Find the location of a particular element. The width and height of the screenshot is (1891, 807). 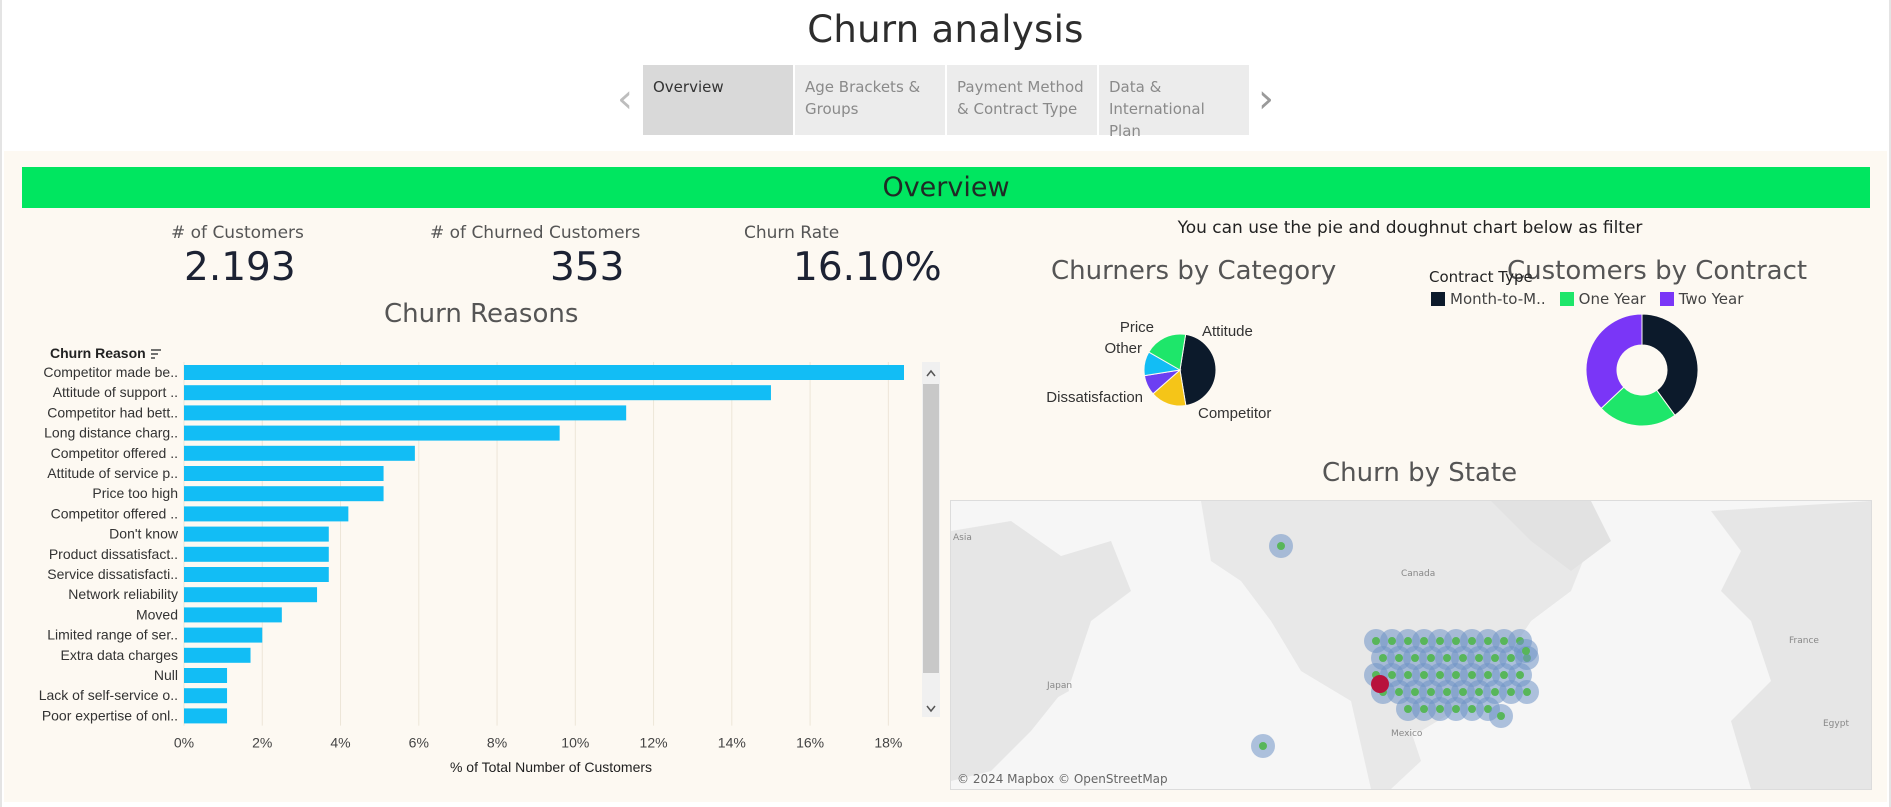

legend-item-month: Month-to-M.. is located at coordinates (1488, 299).